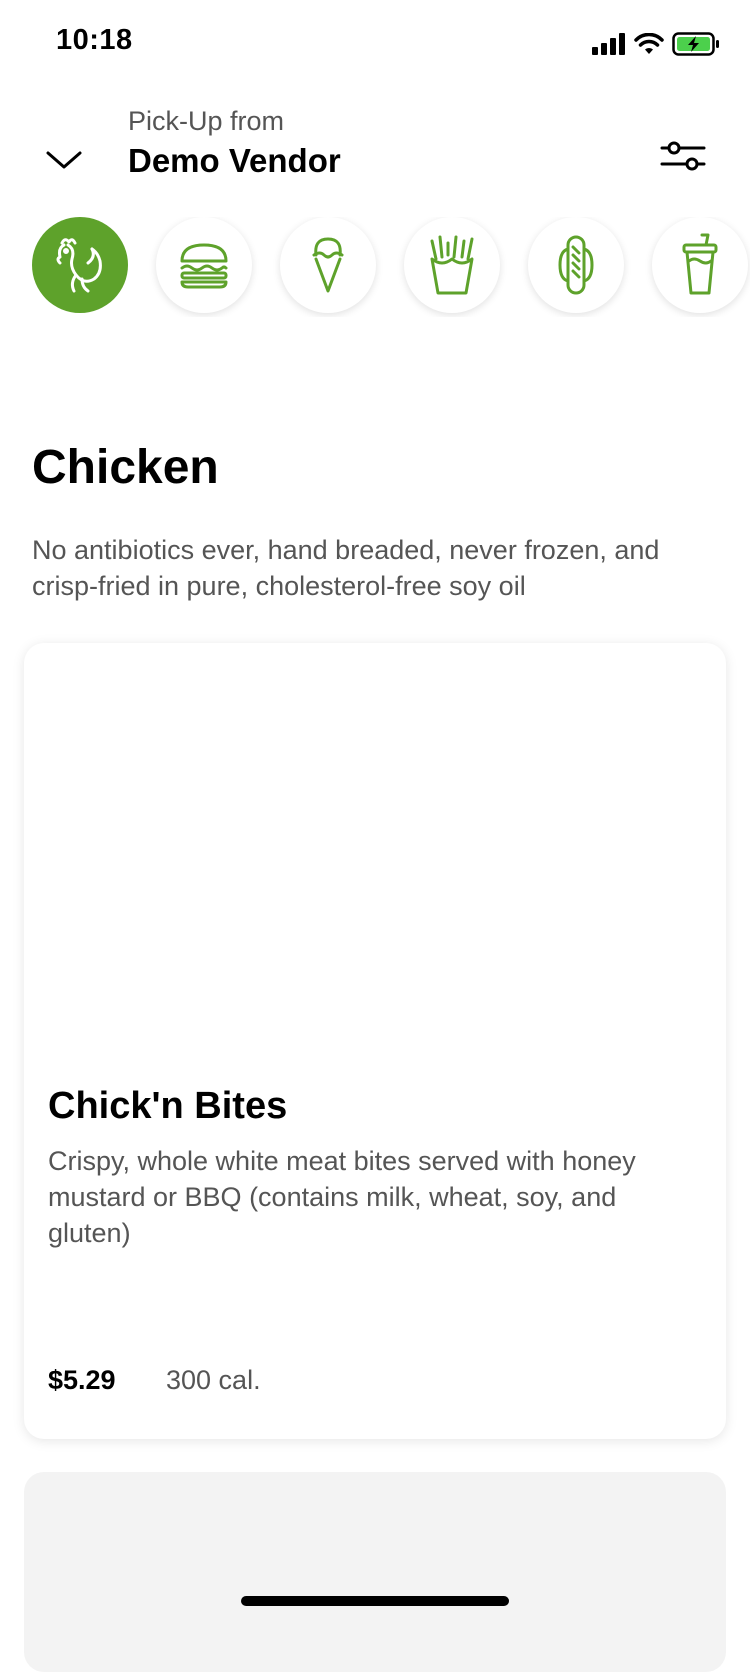  I want to click on chicken-icon, so click(79, 265).